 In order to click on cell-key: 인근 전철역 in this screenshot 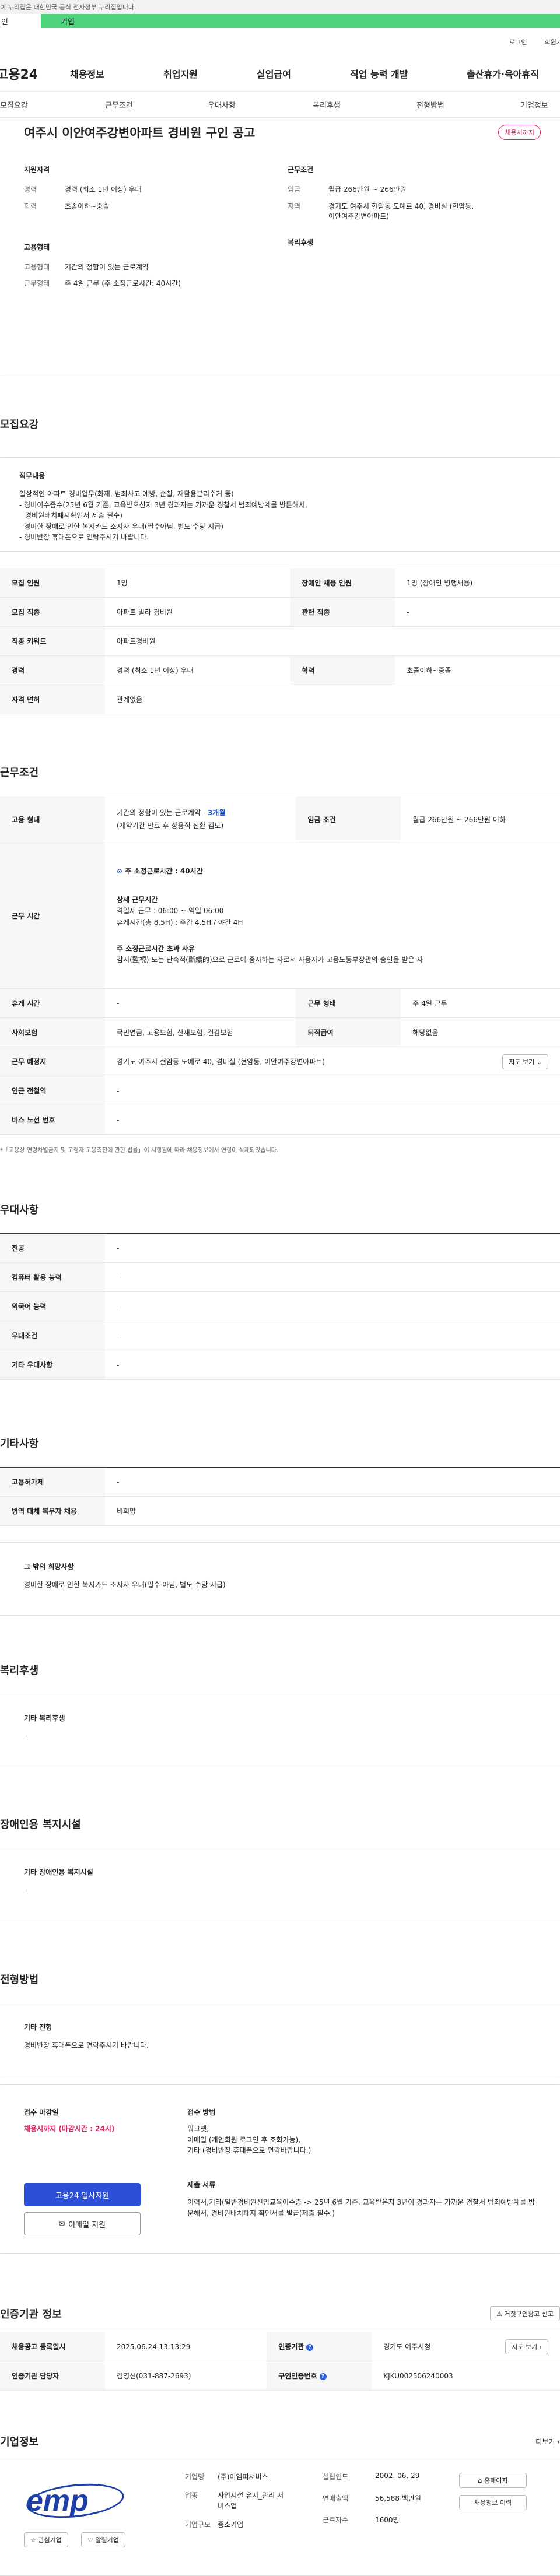, I will do `click(52, 1090)`.